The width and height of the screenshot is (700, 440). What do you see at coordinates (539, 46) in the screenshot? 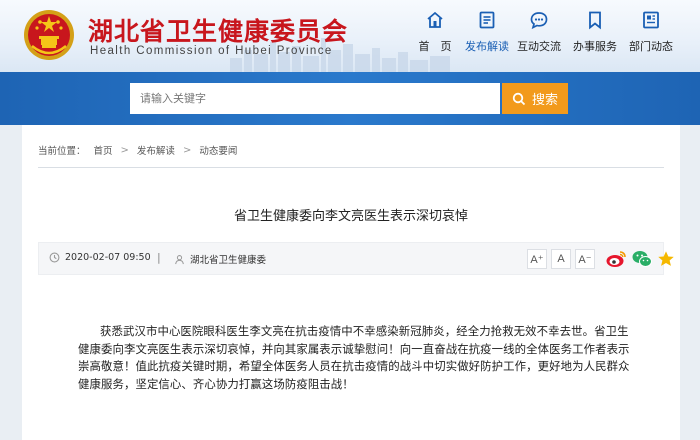
I see `nav-label-interaction: 互动交流` at bounding box center [539, 46].